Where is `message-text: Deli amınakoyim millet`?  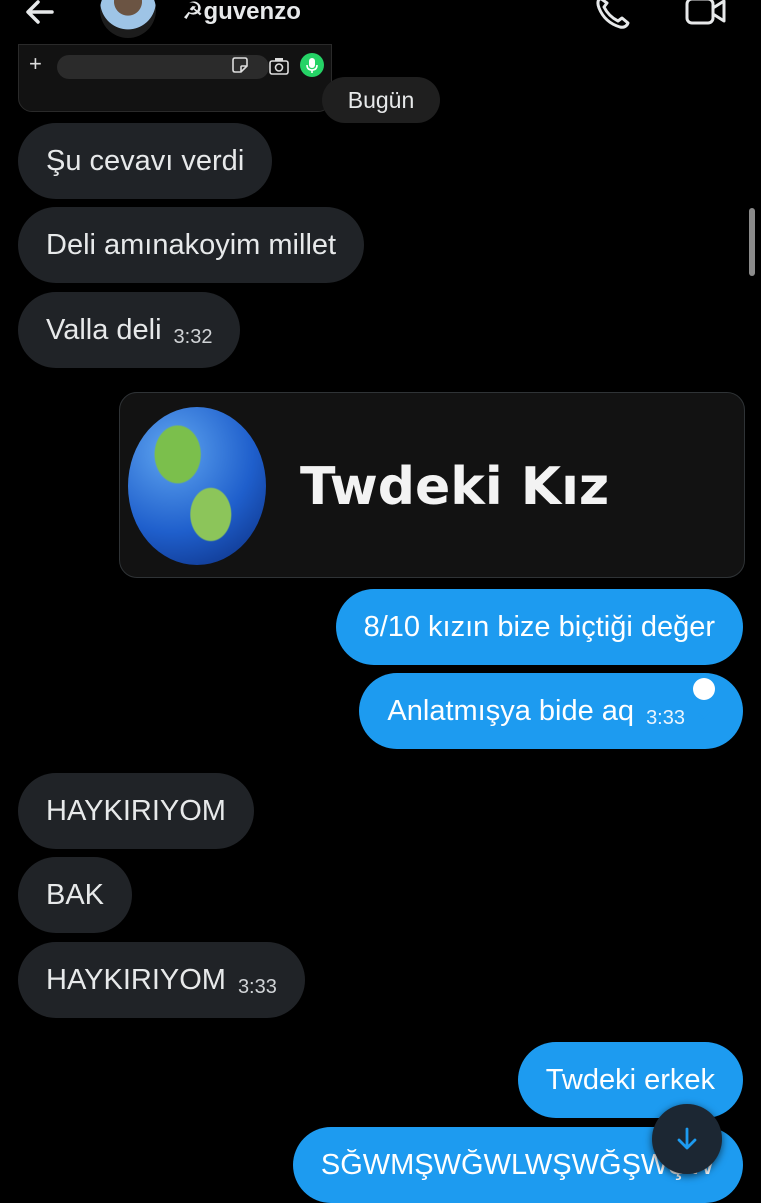 message-text: Deli amınakoyim millet is located at coordinates (191, 245).